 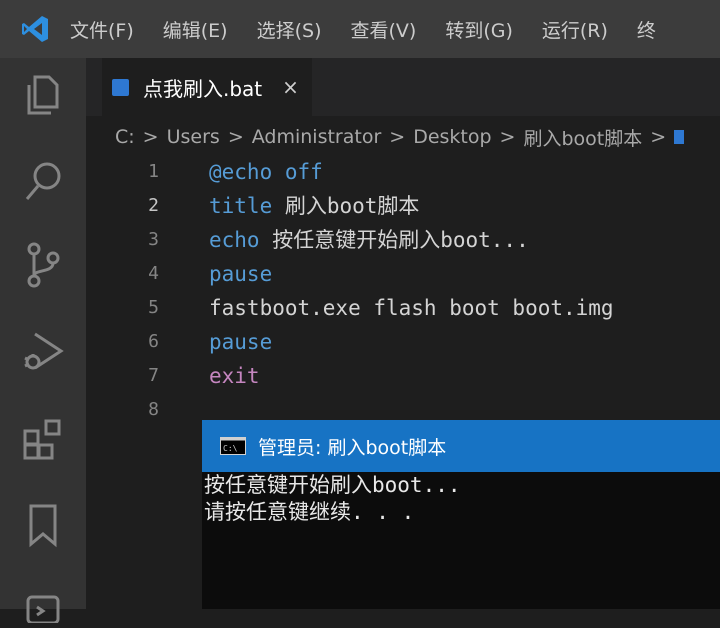 What do you see at coordinates (195, 29) in the screenshot?
I see `menu-edit: 编辑(E)` at bounding box center [195, 29].